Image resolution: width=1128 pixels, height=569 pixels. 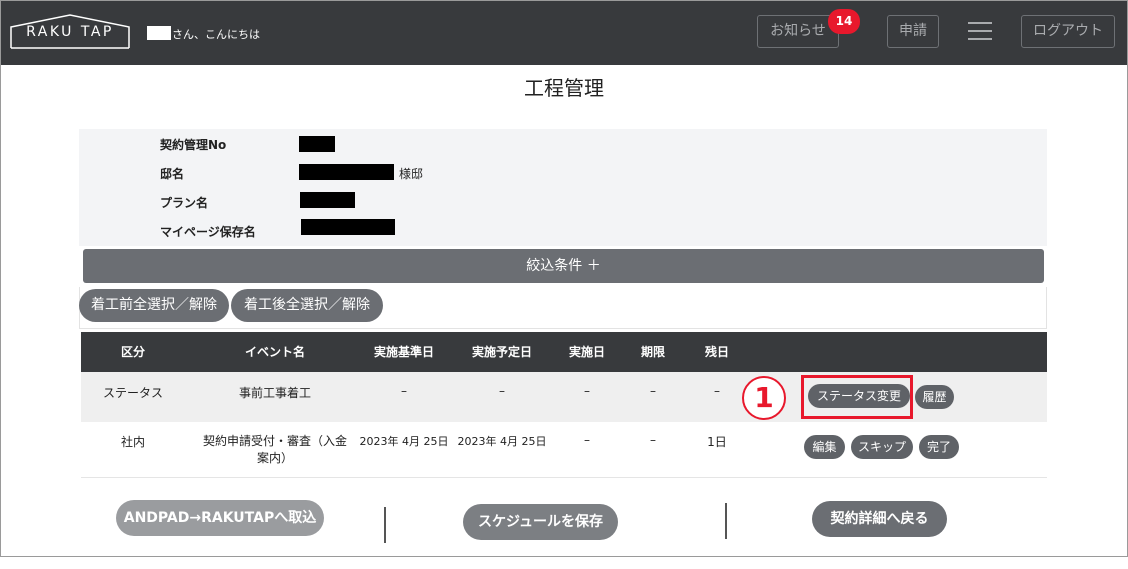 I want to click on row-event-name: 契約申請受付・審査（入金案内）, so click(x=274, y=449).